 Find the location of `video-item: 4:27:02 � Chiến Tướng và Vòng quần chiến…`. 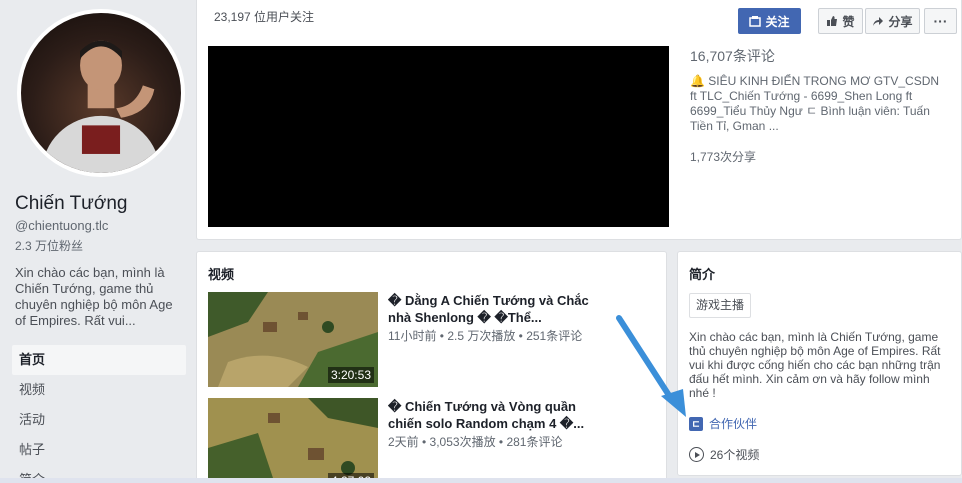

video-item: 4:27:02 � Chiến Tướng và Vòng quần chiến… is located at coordinates (433, 440).